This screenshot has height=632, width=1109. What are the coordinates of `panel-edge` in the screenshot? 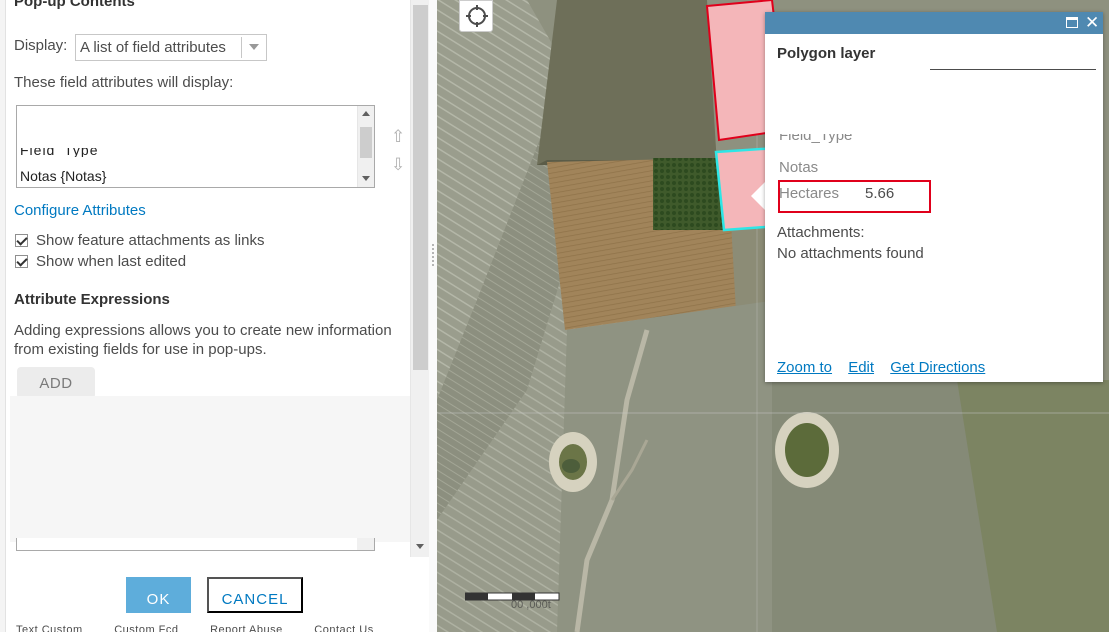 It's located at (3, 316).